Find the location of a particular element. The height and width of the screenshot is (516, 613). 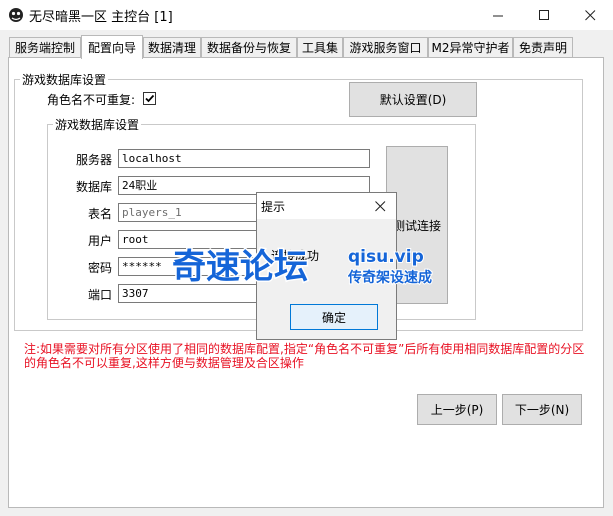

minimize-button is located at coordinates (498, 15).